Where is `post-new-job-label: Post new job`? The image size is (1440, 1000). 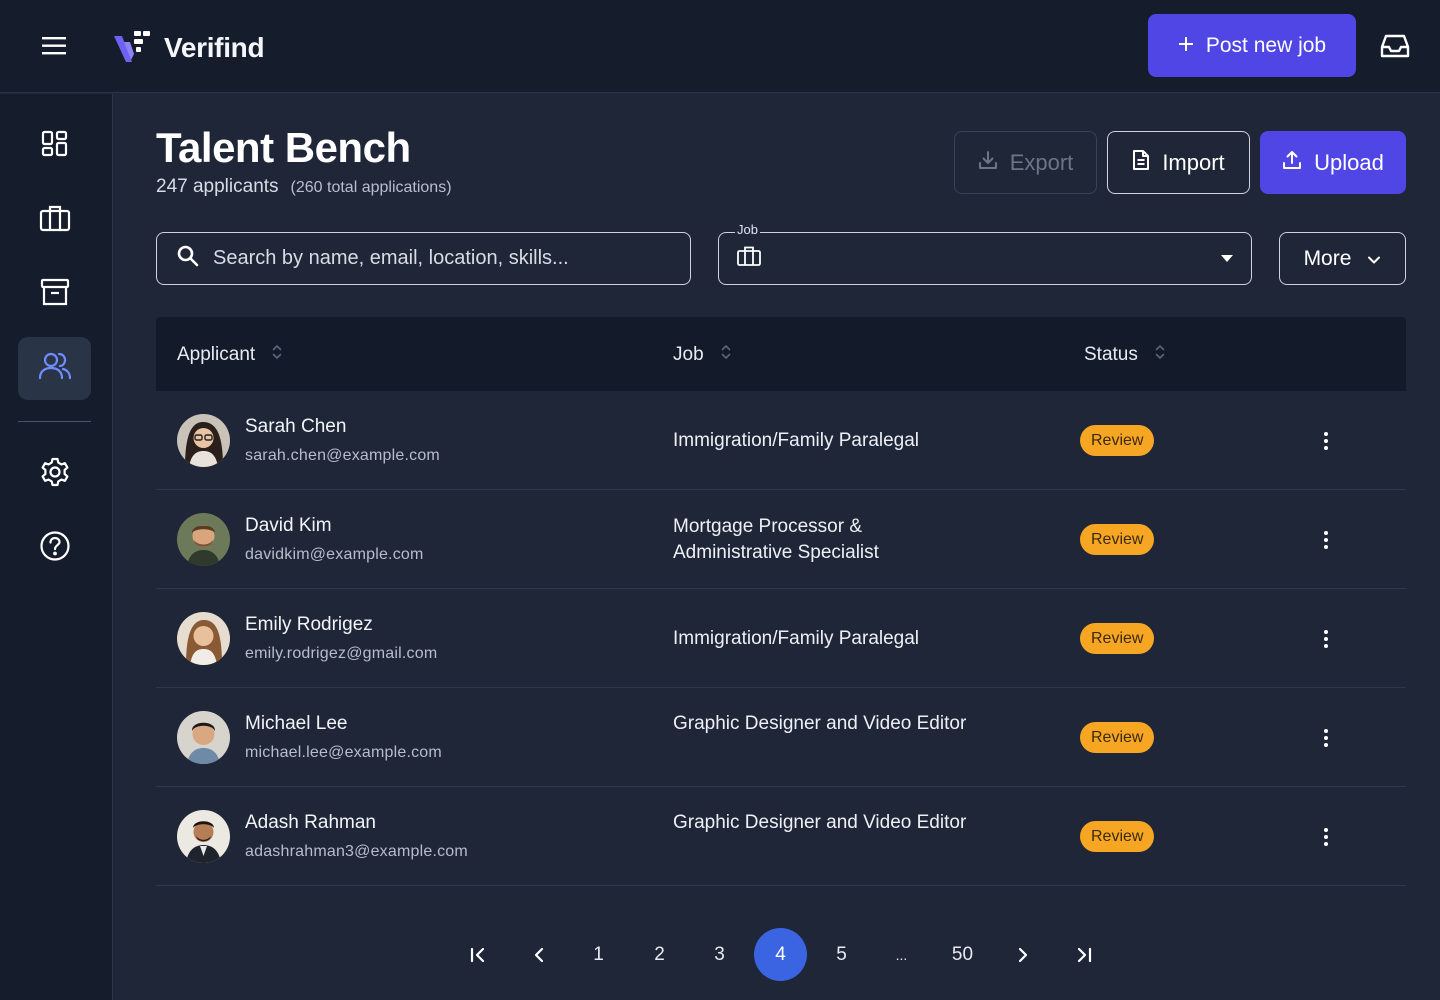
post-new-job-label: Post new job is located at coordinates (1266, 45).